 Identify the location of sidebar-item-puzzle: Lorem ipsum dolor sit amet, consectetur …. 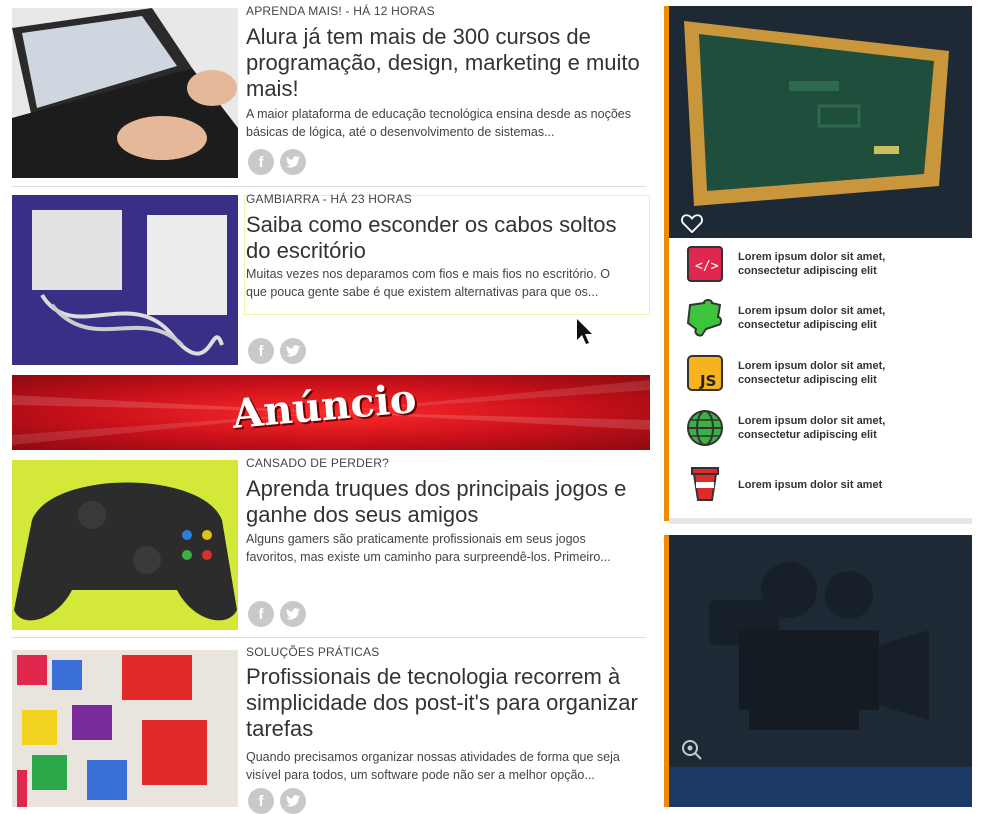
(804, 318).